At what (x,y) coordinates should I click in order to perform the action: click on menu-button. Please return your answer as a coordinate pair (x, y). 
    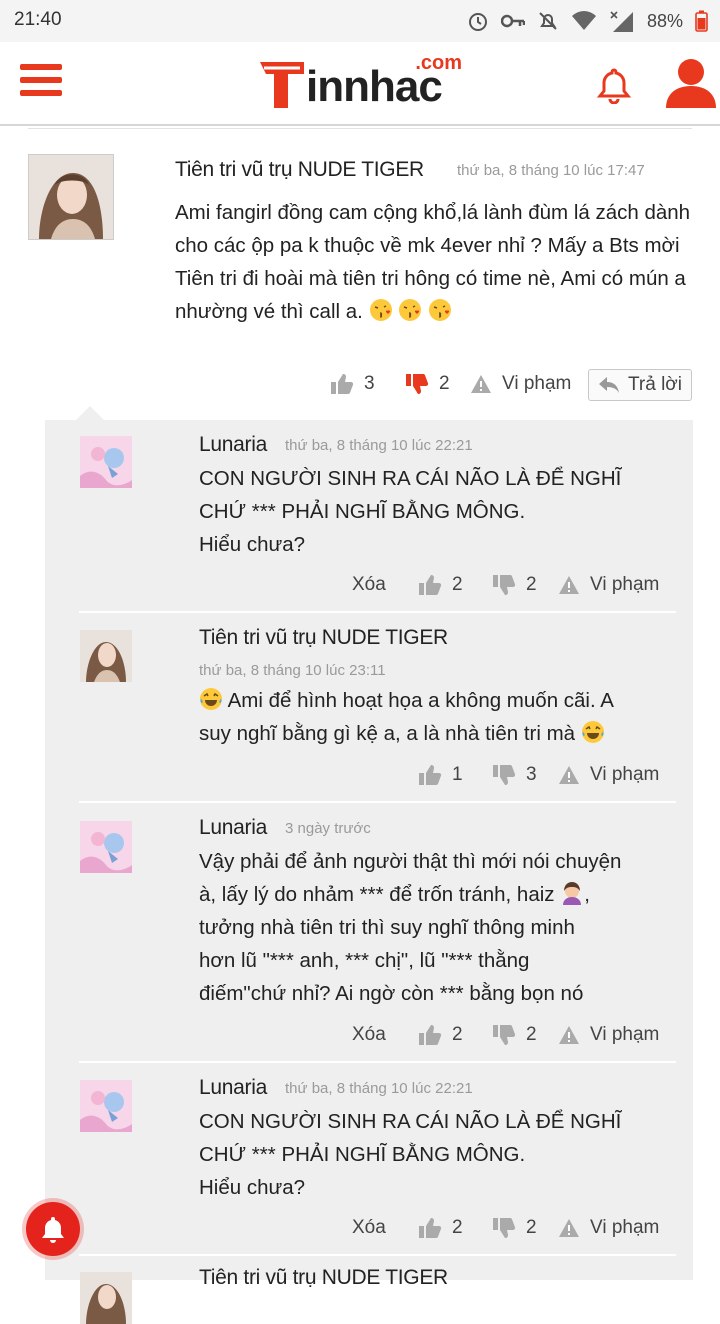
    Looking at the image, I should click on (41, 83).